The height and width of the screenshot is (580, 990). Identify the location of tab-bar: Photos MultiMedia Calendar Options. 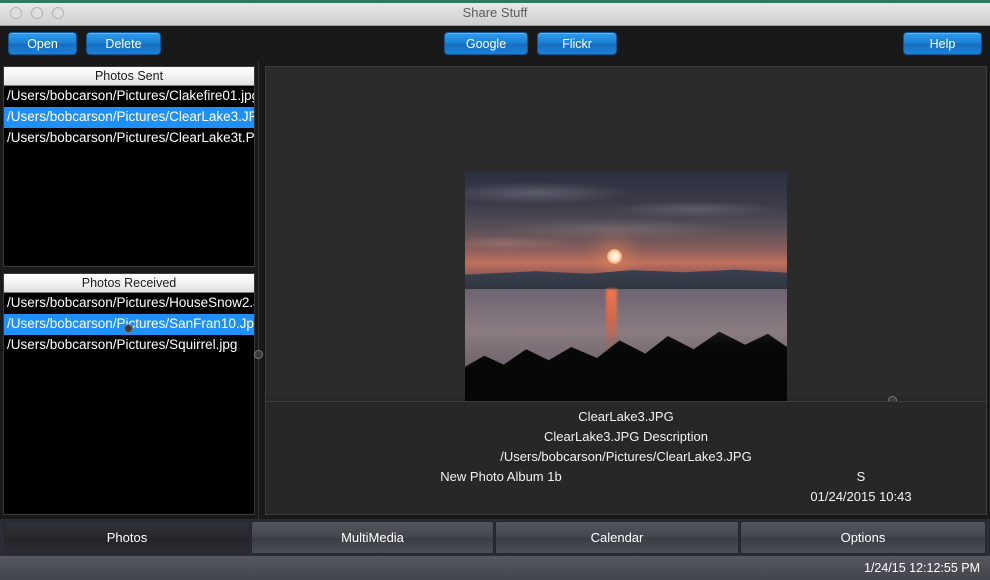
(495, 537).